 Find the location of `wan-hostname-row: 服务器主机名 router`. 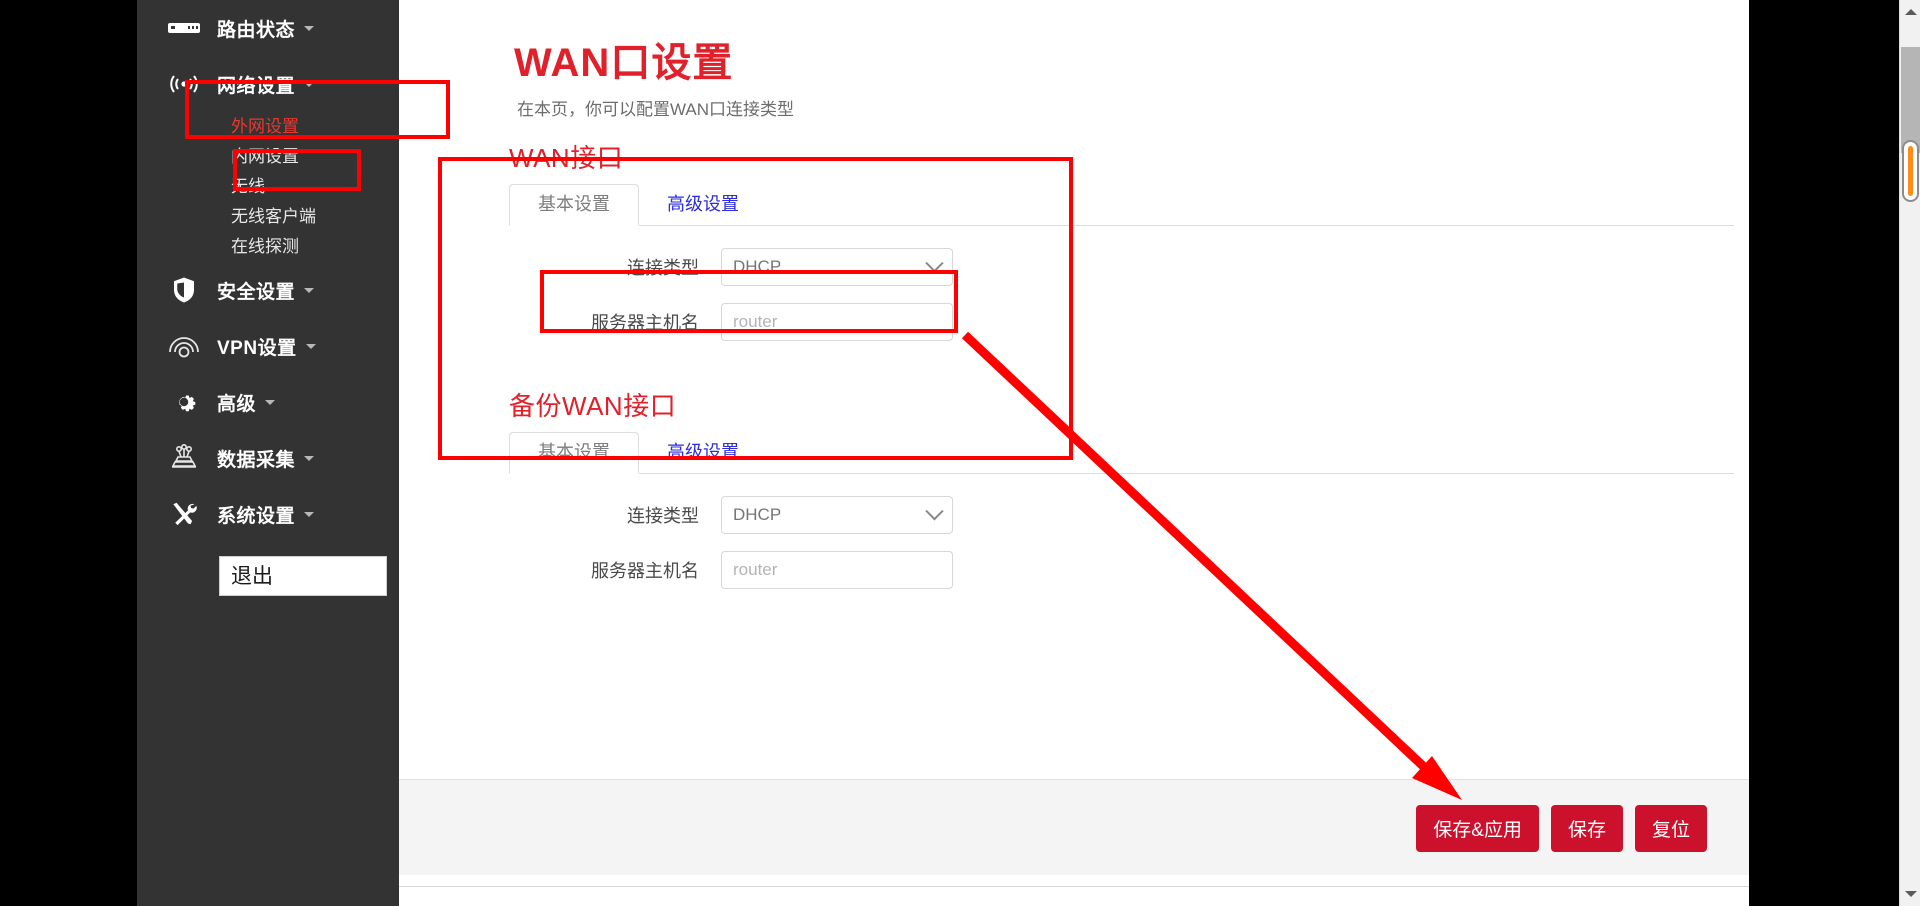

wan-hostname-row: 服务器主机名 router is located at coordinates (1121, 322).